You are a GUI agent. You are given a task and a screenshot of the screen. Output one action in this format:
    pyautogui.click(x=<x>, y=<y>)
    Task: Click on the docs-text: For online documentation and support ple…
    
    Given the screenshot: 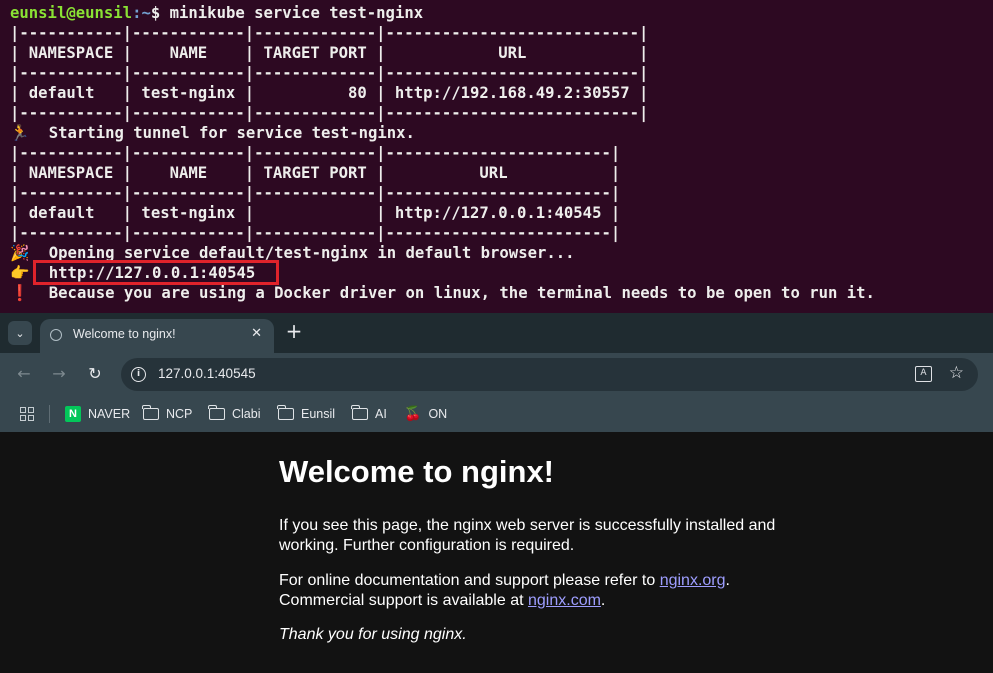 What is the action you would take?
    pyautogui.click(x=469, y=580)
    